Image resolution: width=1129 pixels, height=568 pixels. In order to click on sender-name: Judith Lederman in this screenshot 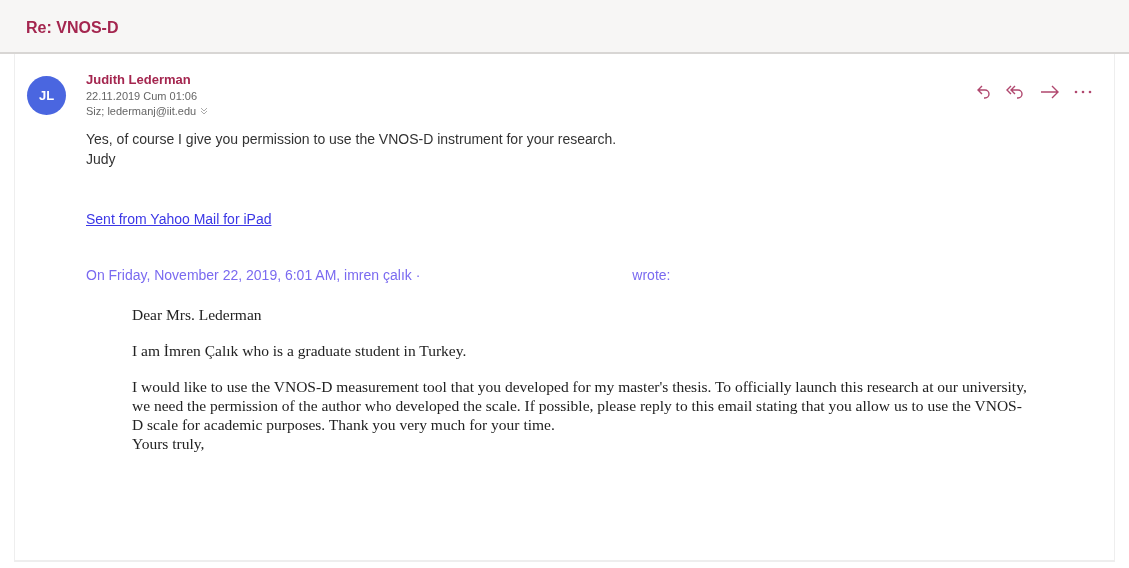, I will do `click(147, 79)`.